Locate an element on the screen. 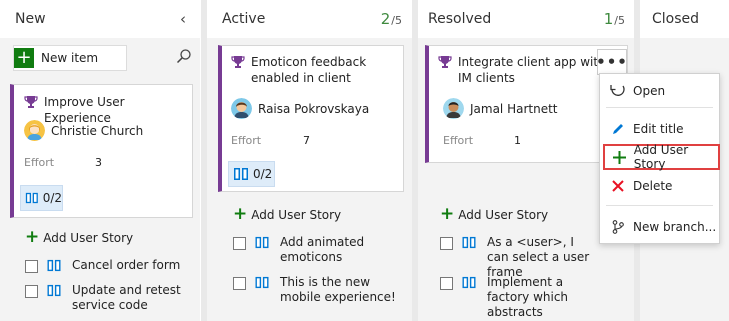 This screenshot has width=729, height=321. menu-item-delete: Delete is located at coordinates (660, 186).